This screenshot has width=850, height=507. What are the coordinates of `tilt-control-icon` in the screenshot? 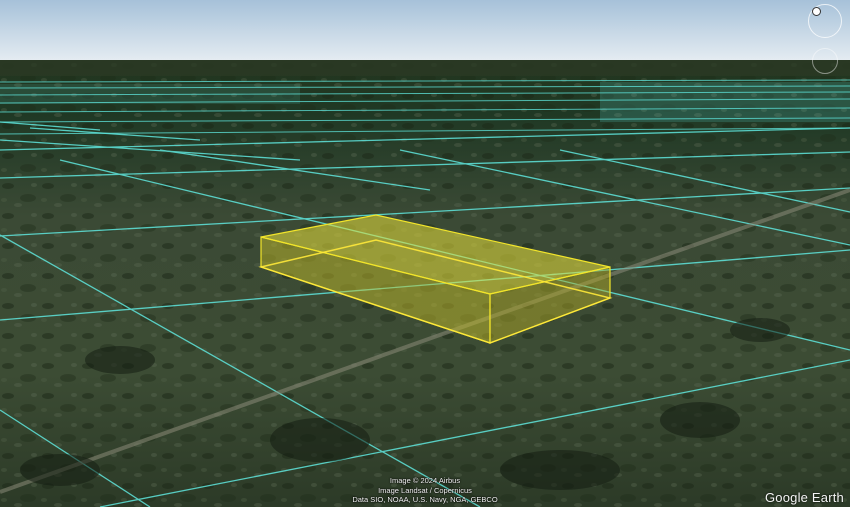 It's located at (825, 61).